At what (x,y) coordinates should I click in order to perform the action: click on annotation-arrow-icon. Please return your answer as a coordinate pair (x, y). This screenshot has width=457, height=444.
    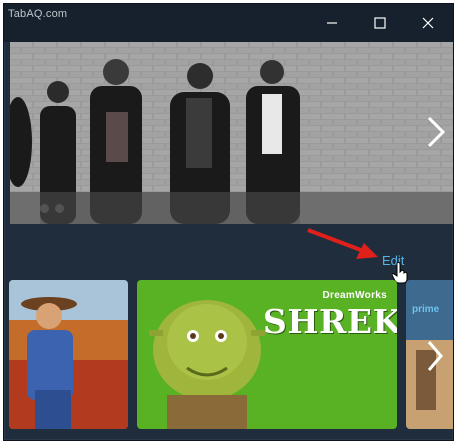
    Looking at the image, I should click on (342, 243).